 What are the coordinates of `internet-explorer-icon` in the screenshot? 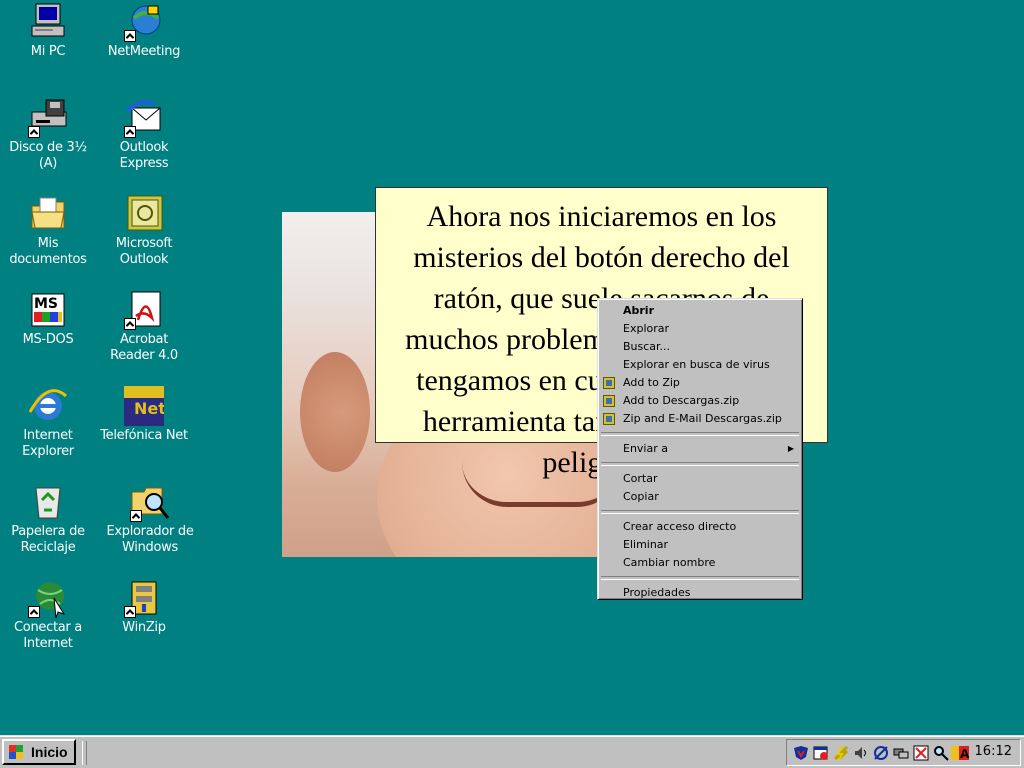 It's located at (48, 406).